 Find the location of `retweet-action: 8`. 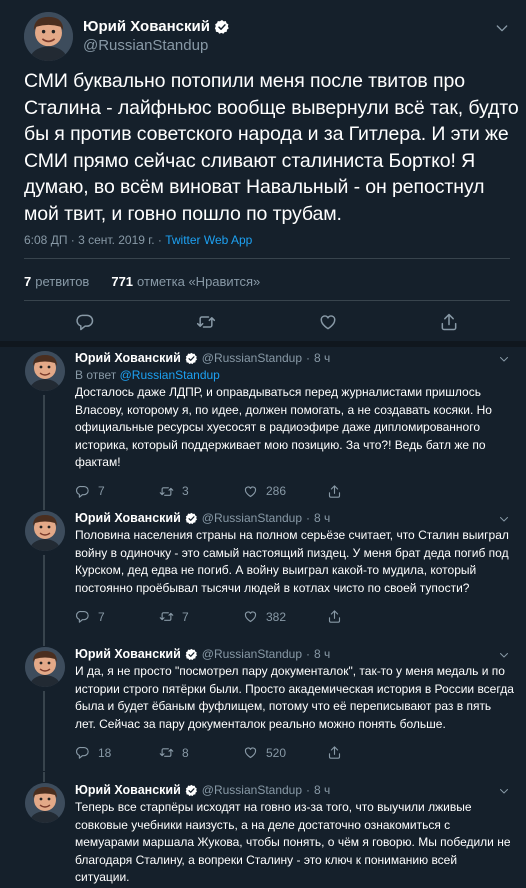

retweet-action: 8 is located at coordinates (201, 752).